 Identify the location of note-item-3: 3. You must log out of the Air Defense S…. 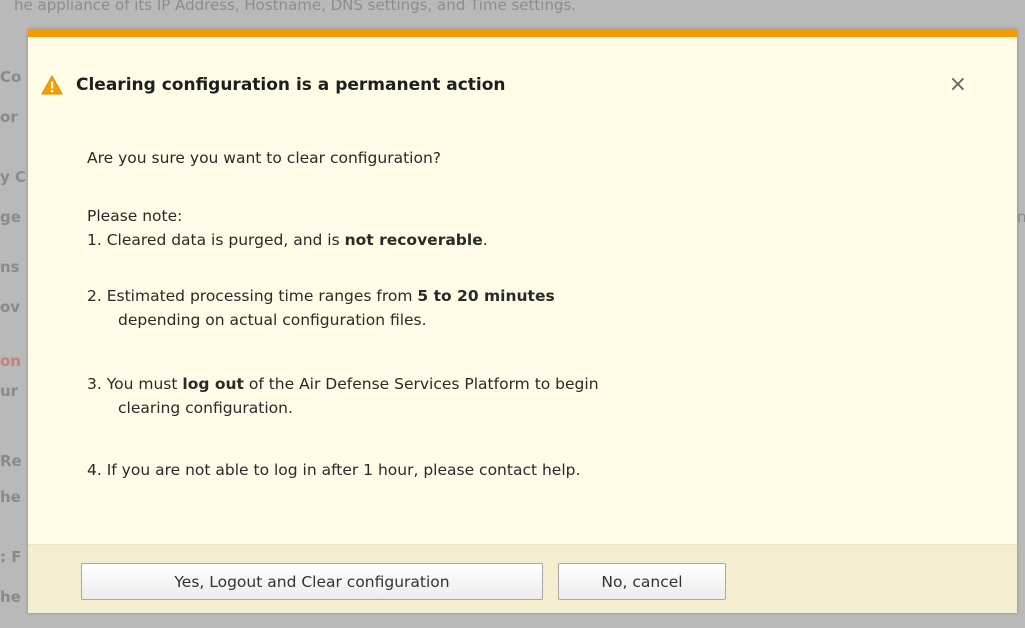
(343, 384).